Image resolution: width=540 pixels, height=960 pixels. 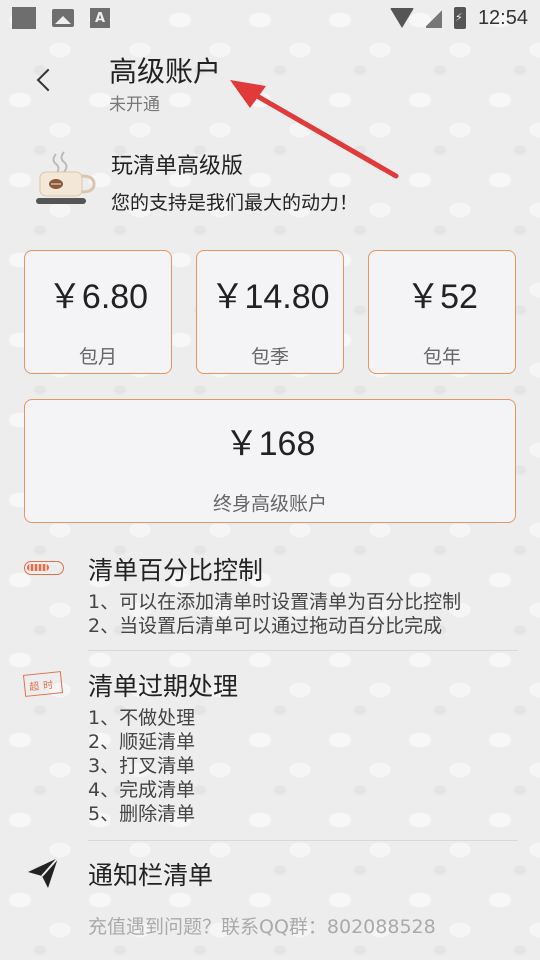 What do you see at coordinates (63, 18) in the screenshot?
I see `image-icon` at bounding box center [63, 18].